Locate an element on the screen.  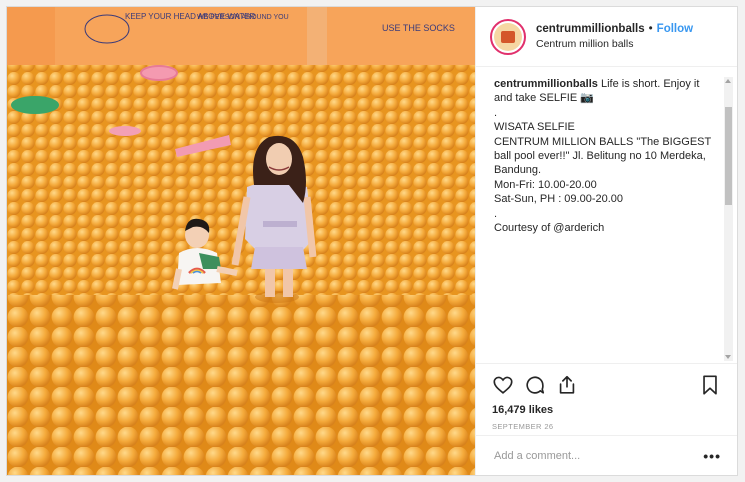
share-icon is located at coordinates (567, 385).